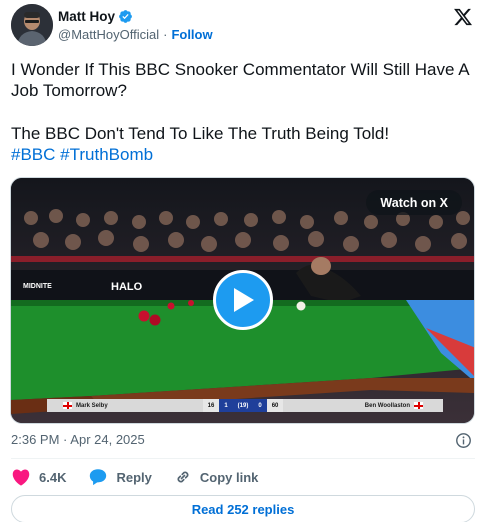  Describe the element at coordinates (275, 405) in the screenshot. I see `score-player2: 60` at that location.